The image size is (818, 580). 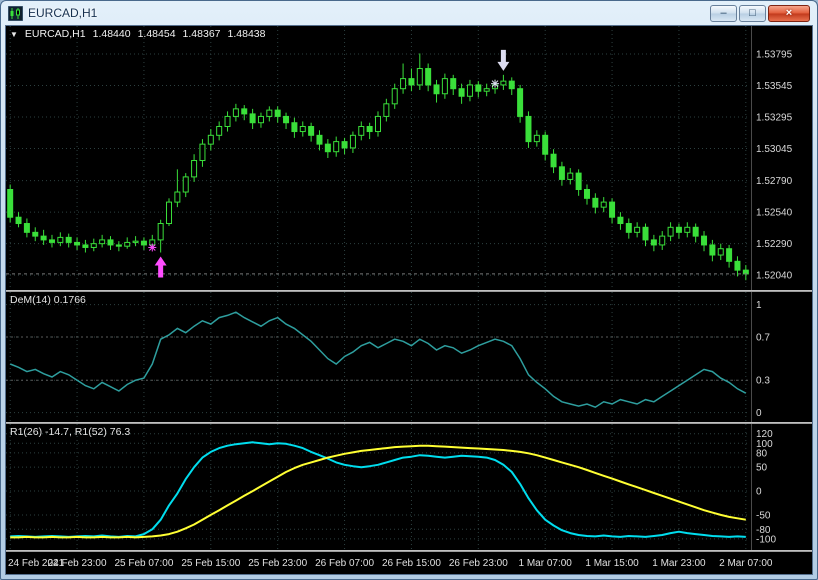 I want to click on svg-text: 26 Feb 23:00, so click(x=478, y=563).